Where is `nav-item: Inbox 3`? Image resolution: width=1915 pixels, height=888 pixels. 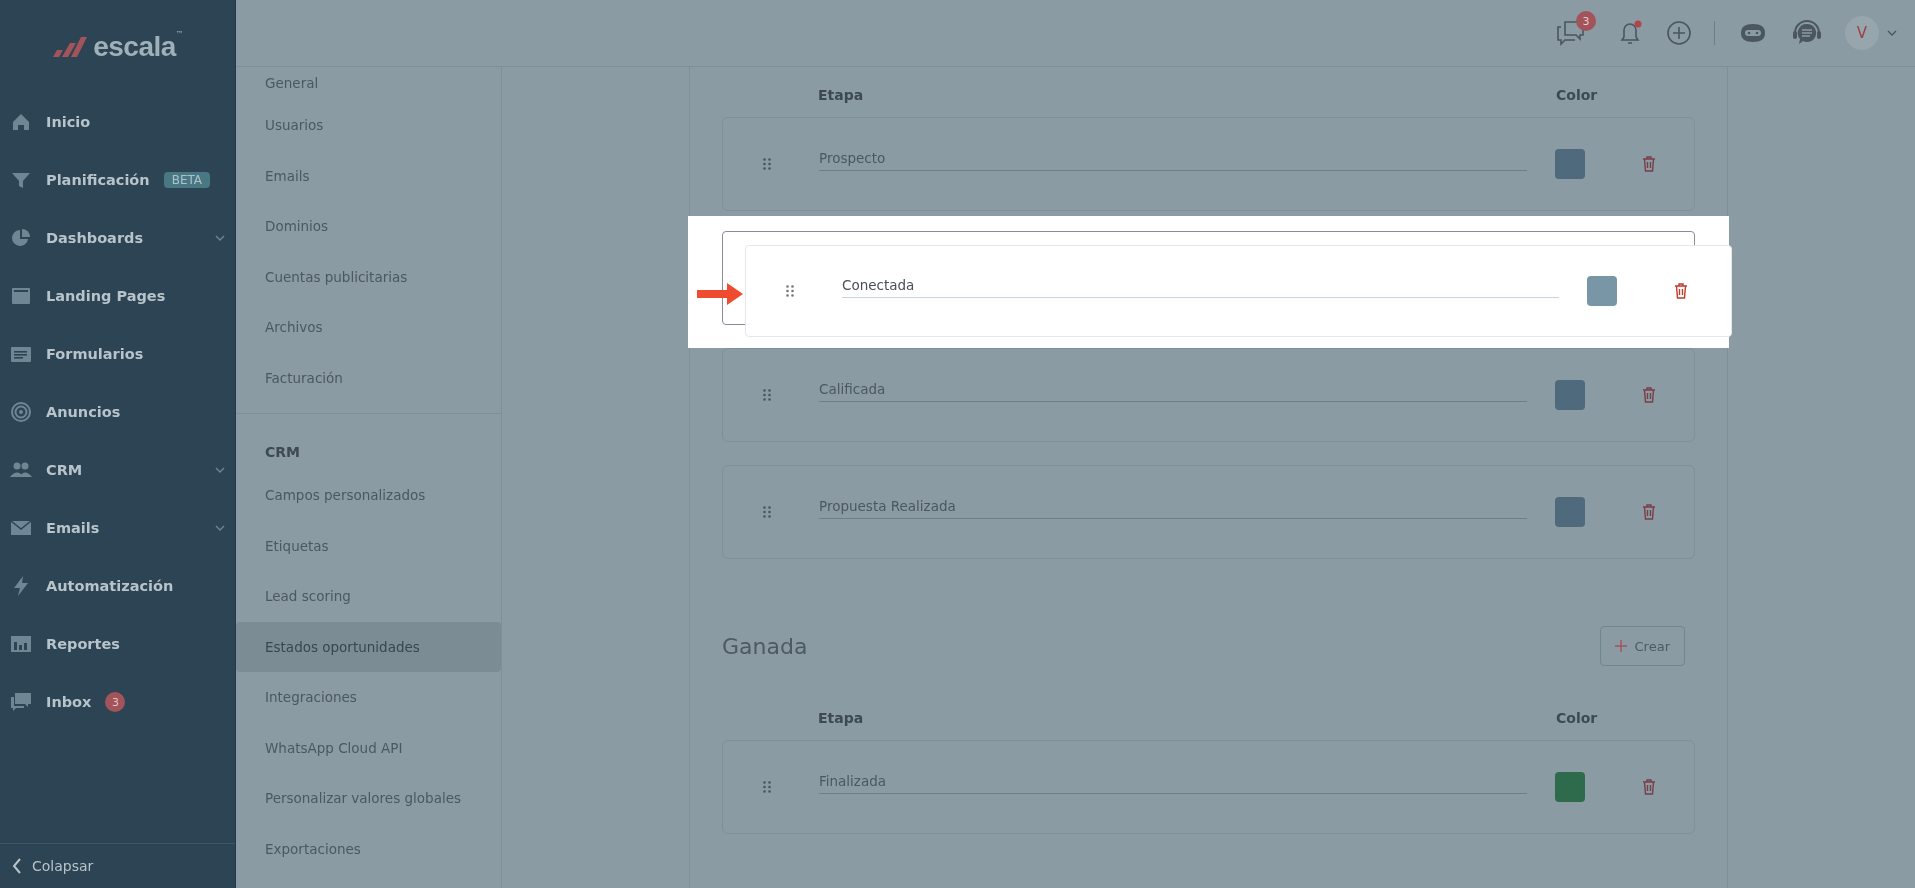
nav-item: Inbox 3 is located at coordinates (117, 702).